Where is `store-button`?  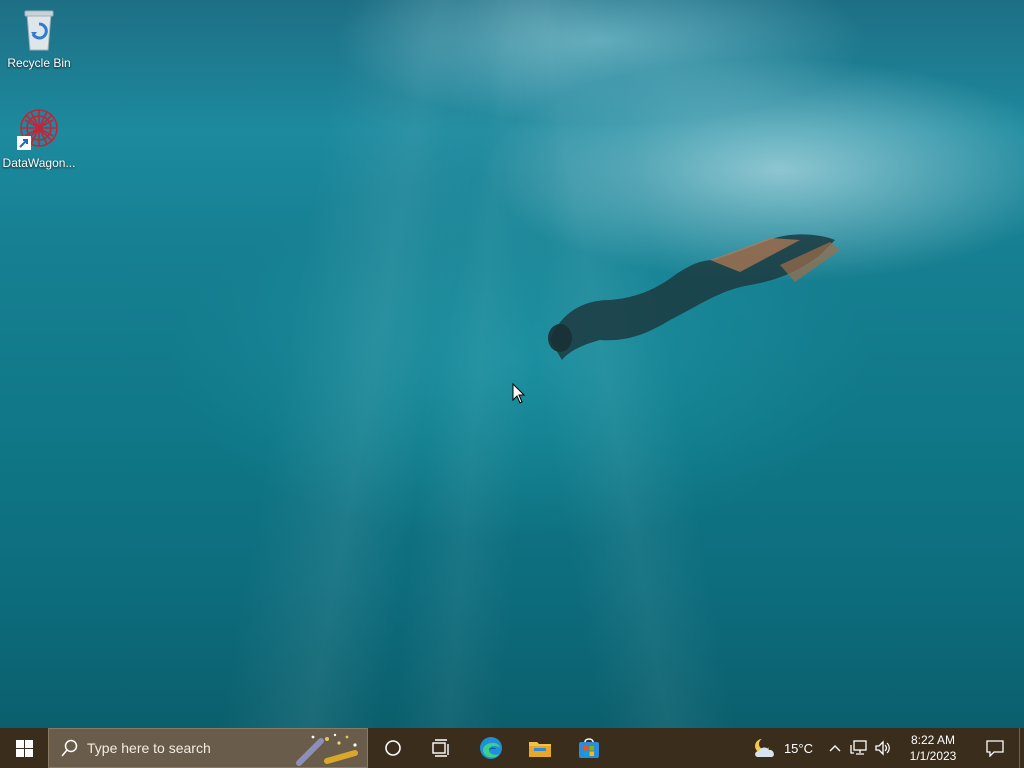
store-button is located at coordinates (588, 748).